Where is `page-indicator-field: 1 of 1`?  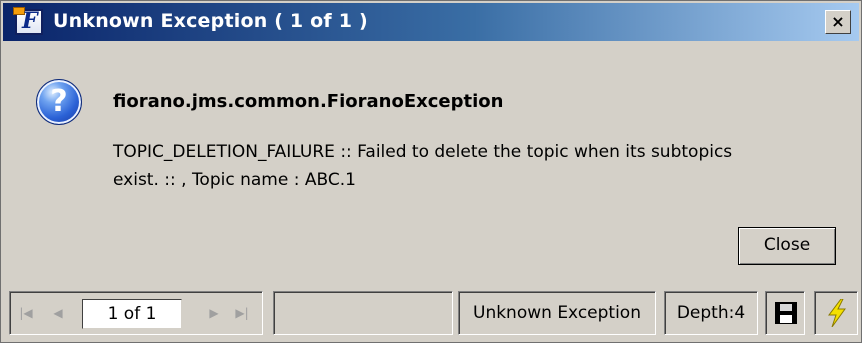 page-indicator-field: 1 of 1 is located at coordinates (132, 314).